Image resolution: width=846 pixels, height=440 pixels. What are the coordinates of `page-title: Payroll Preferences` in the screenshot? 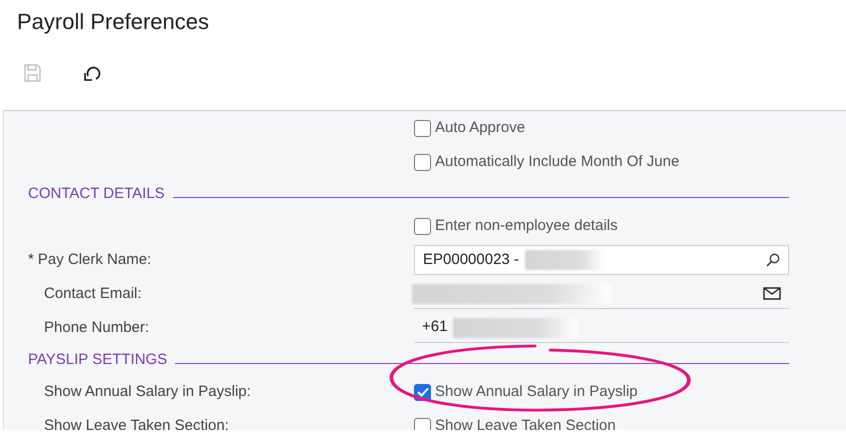 It's located at (113, 22).